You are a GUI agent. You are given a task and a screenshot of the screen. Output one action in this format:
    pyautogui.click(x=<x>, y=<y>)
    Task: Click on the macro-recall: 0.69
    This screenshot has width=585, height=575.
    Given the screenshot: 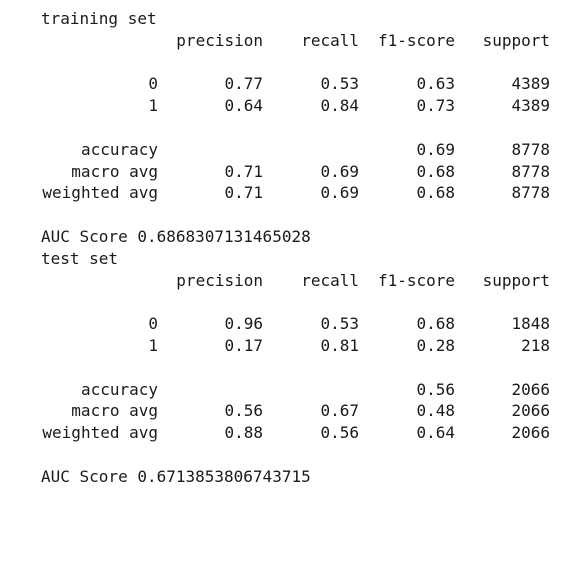 What is the action you would take?
    pyautogui.click(x=339, y=171)
    